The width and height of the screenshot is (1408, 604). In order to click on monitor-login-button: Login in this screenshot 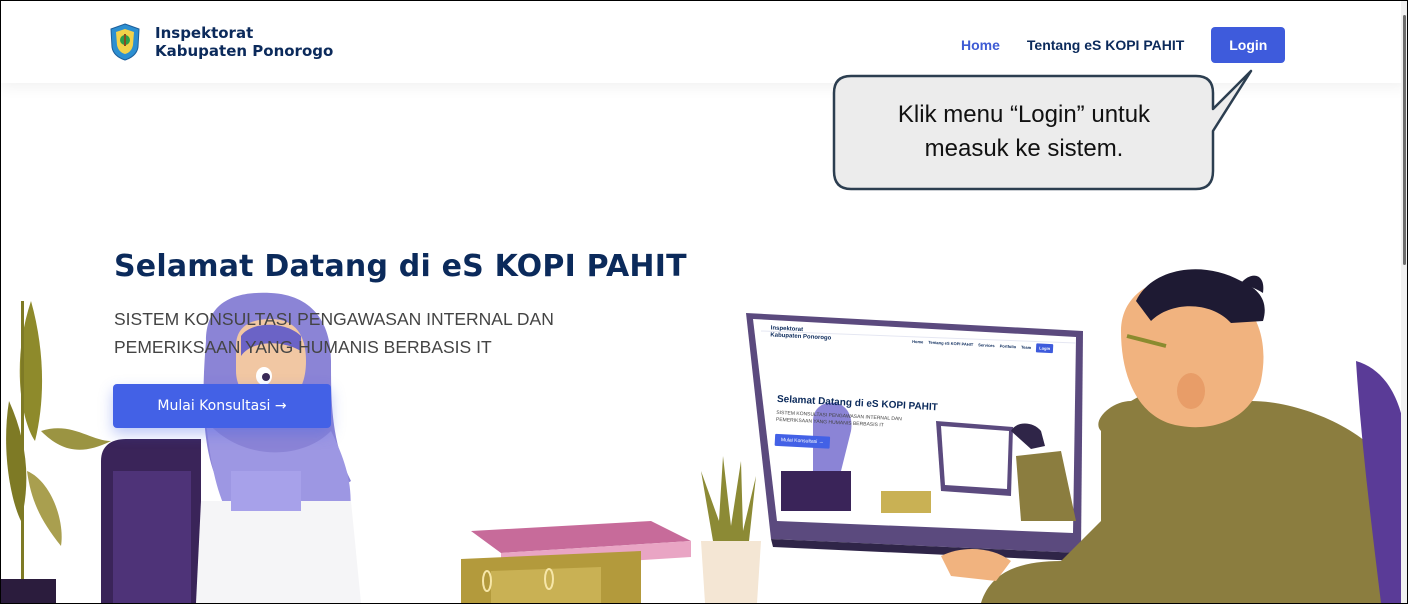, I will do `click(1045, 348)`.